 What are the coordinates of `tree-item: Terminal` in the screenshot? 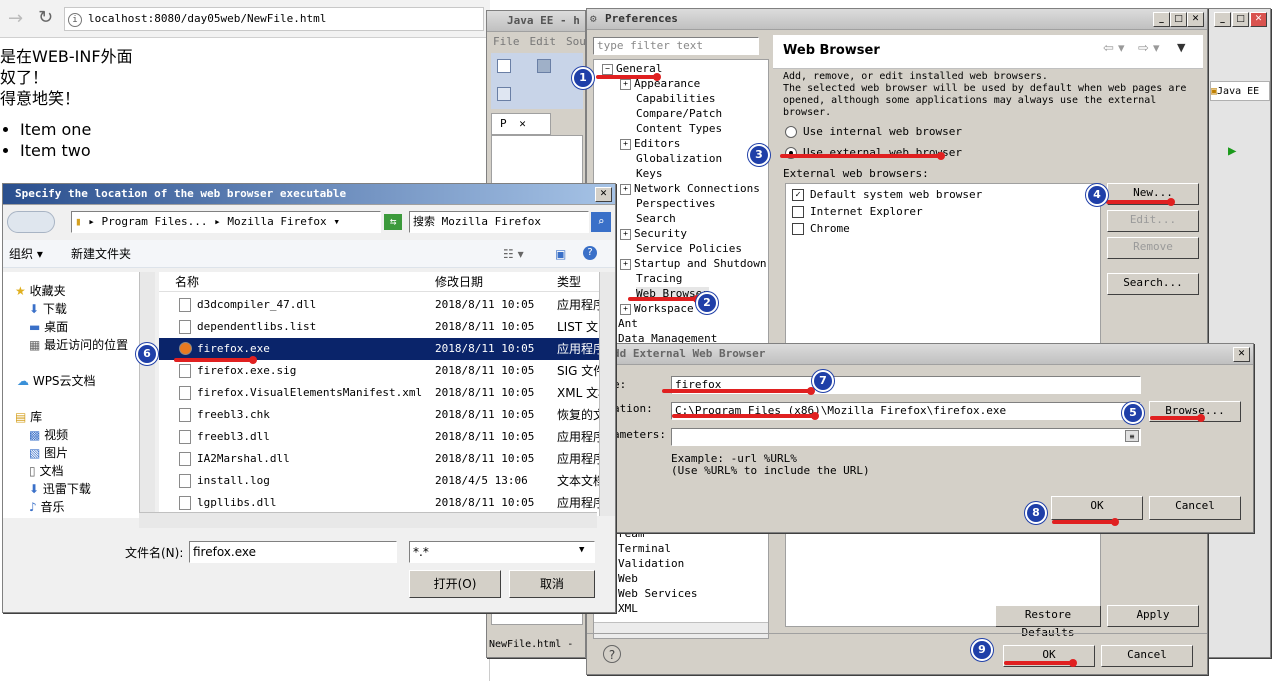 It's located at (644, 549).